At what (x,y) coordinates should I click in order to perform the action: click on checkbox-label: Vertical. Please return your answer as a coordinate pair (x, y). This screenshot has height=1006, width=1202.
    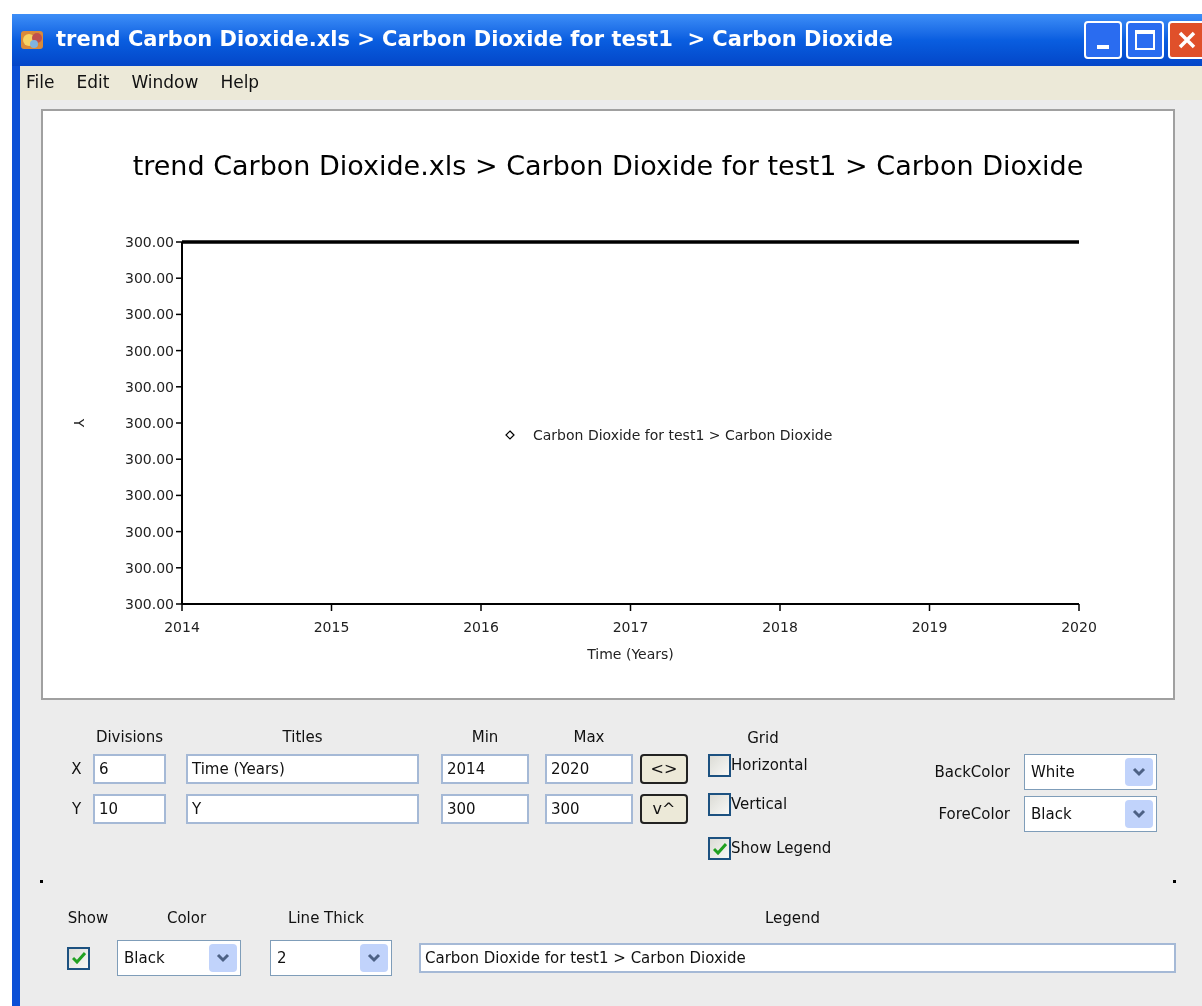
    Looking at the image, I should click on (759, 805).